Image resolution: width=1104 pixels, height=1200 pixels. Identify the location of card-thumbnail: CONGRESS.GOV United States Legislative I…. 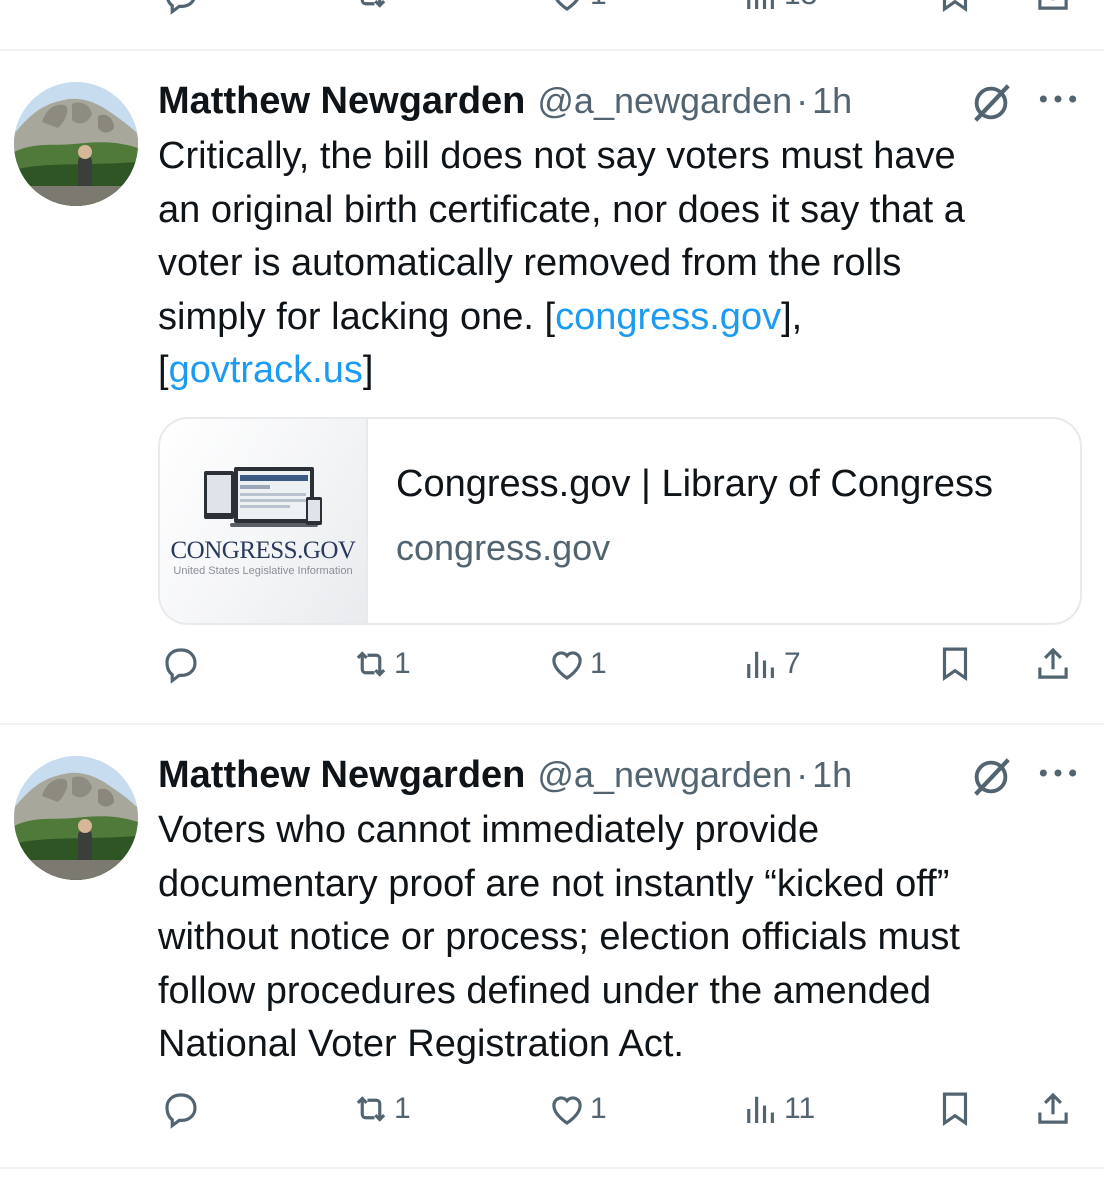
(264, 521).